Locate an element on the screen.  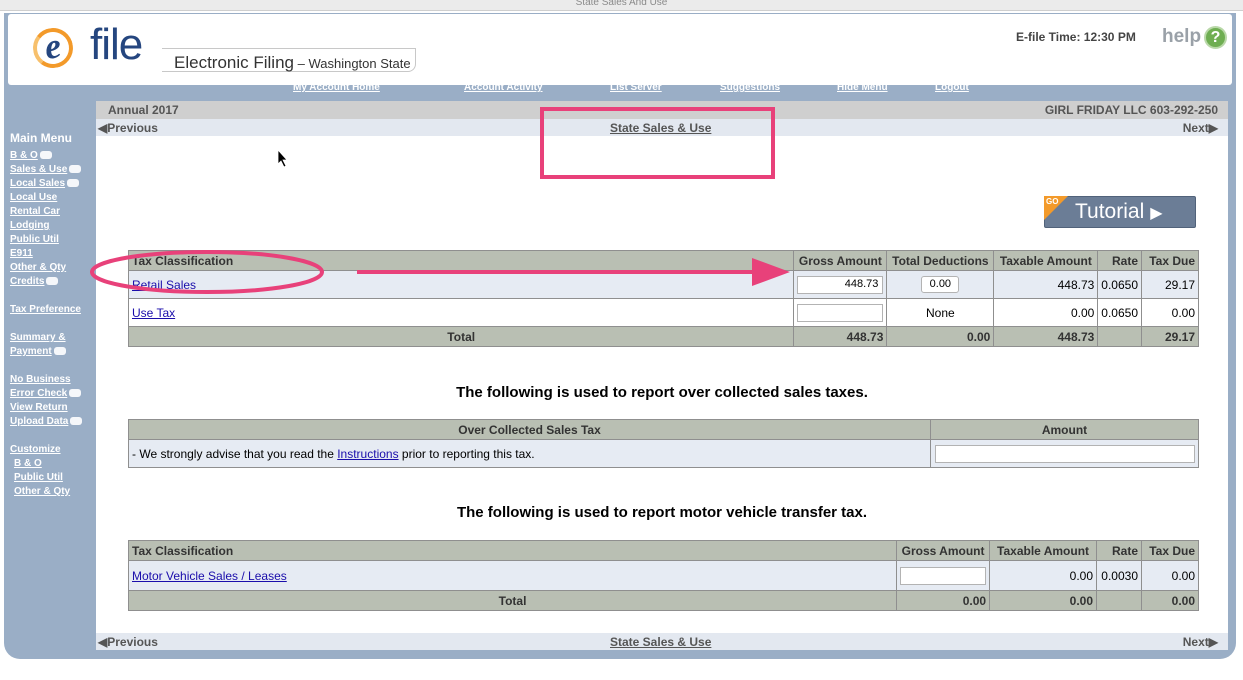
sidebar-item-local-sales: Local Sales is located at coordinates (53, 184).